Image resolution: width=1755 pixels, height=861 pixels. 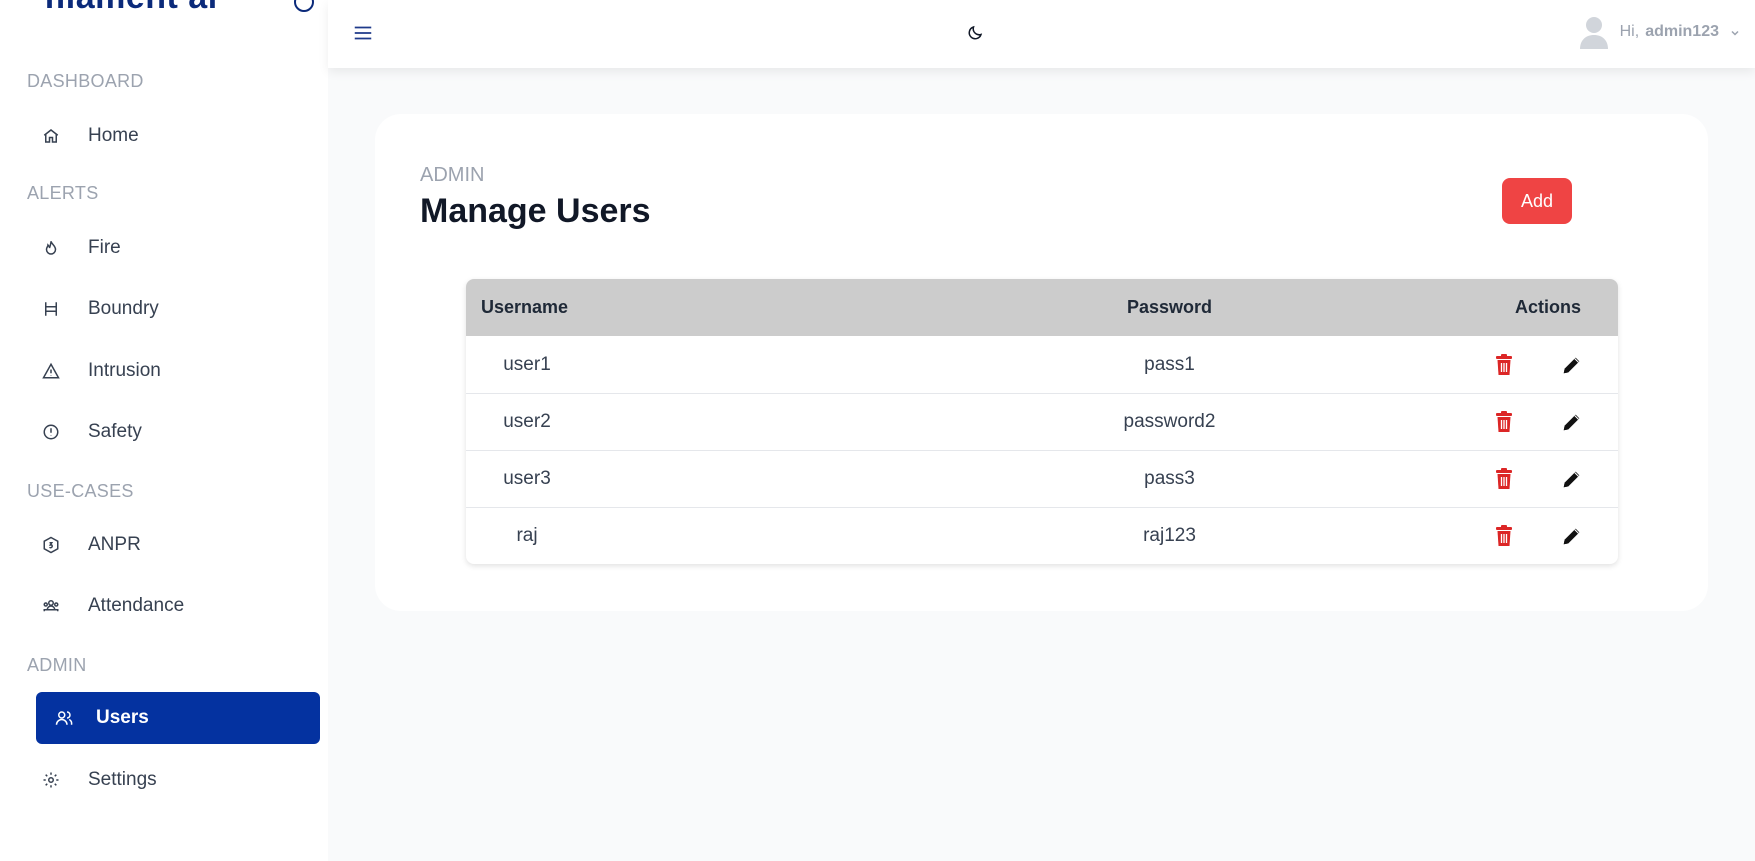 I want to click on warning-triangle-icon, so click(x=51, y=371).